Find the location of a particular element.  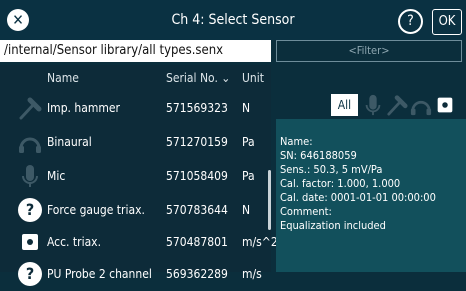

sensor-unit: m/s^2 is located at coordinates (260, 242).